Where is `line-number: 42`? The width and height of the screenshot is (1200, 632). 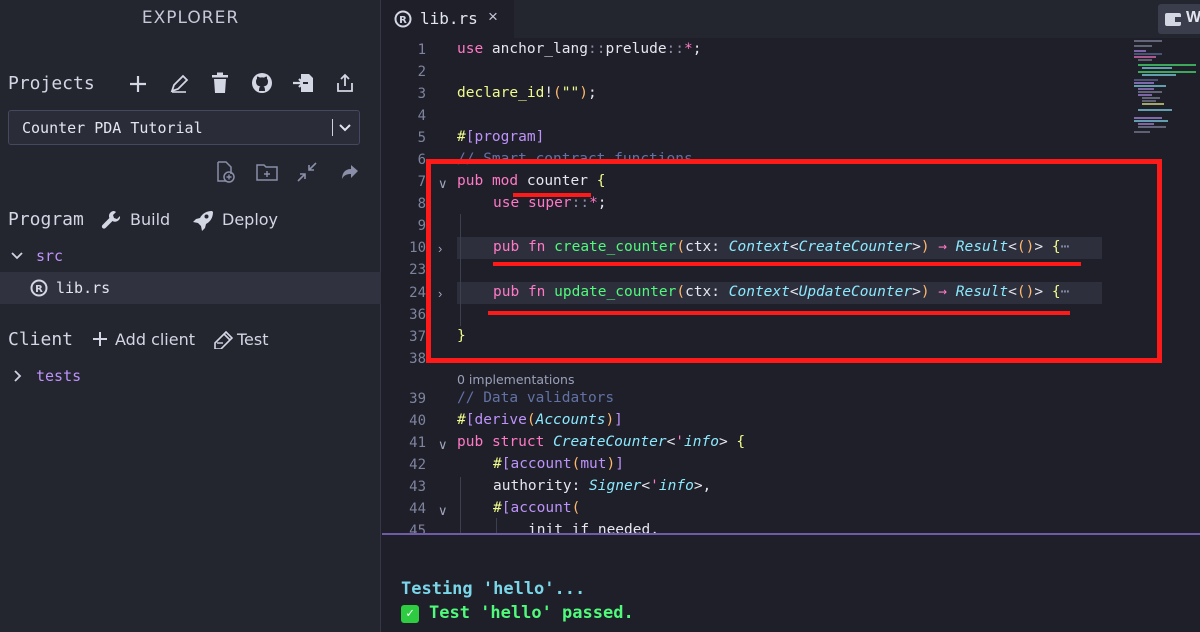 line-number: 42 is located at coordinates (417, 465).